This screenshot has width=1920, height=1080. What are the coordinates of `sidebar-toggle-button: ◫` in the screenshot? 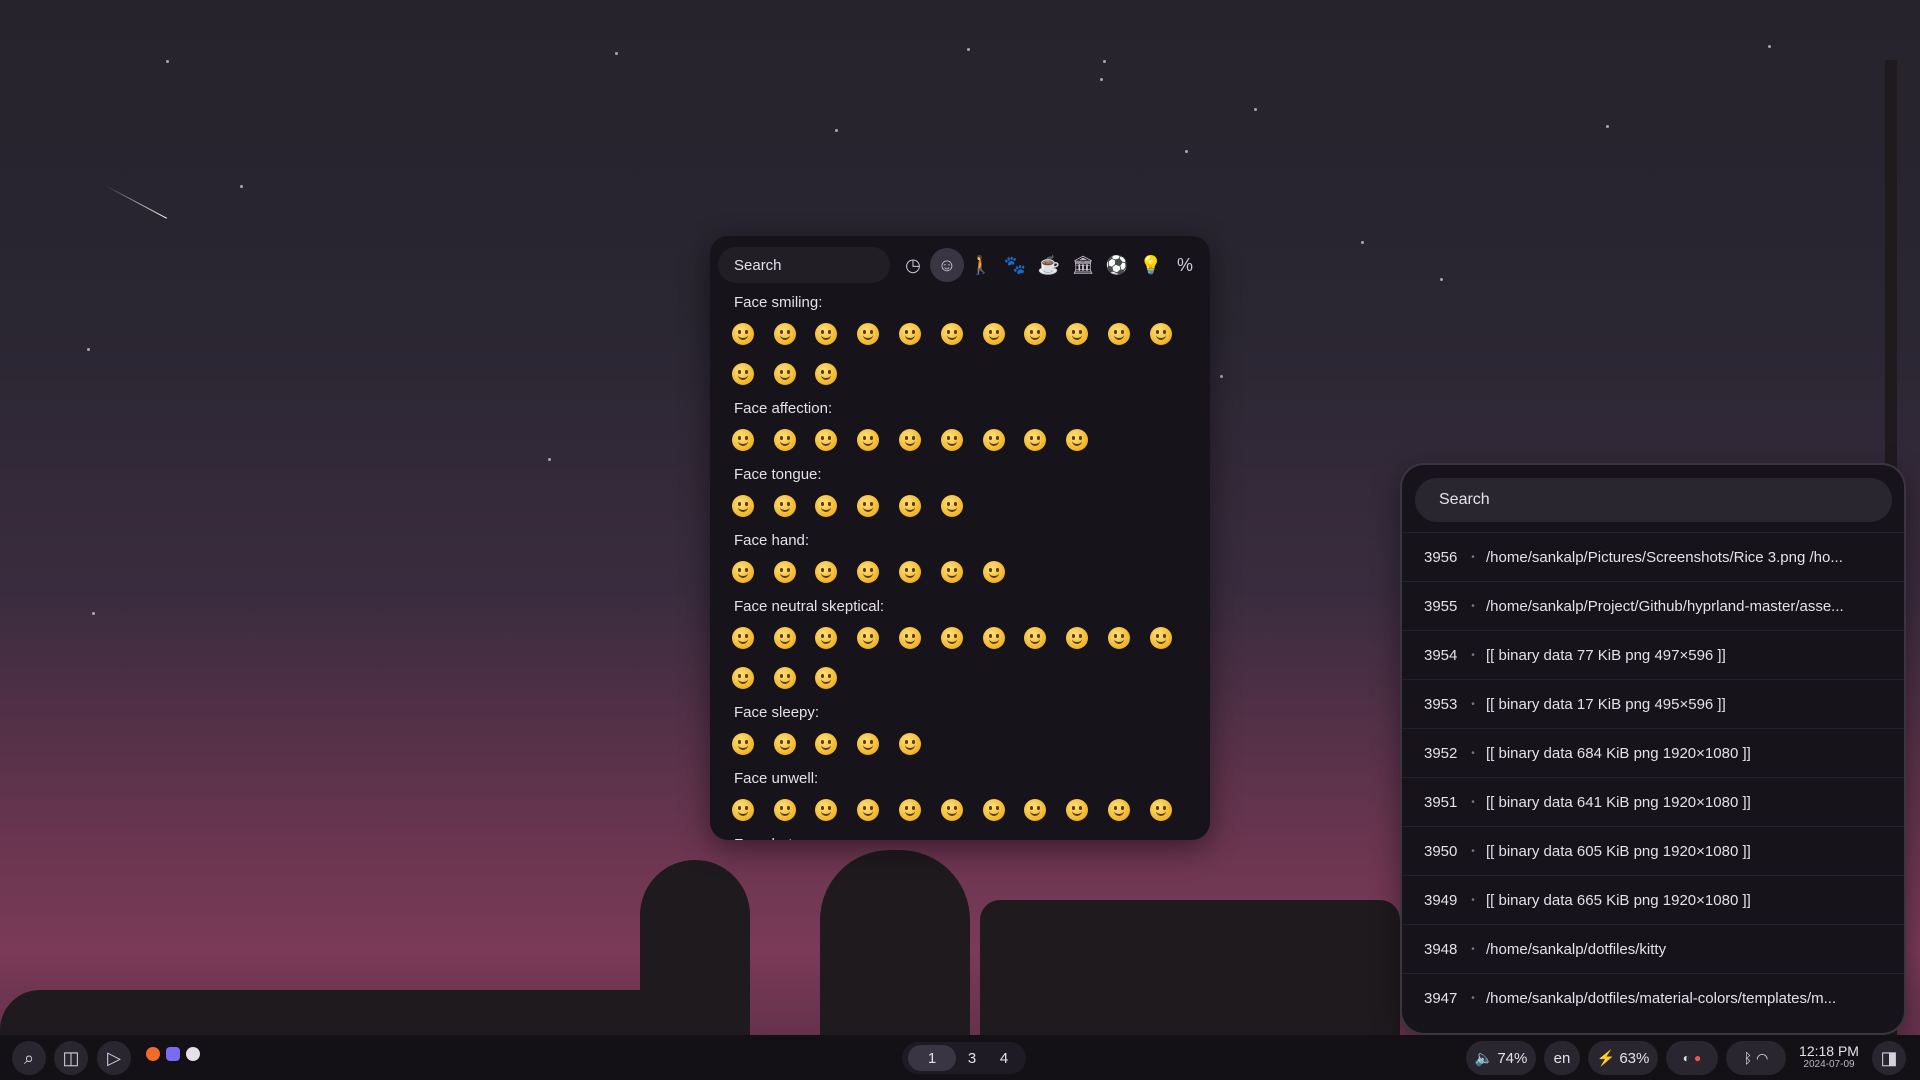 It's located at (71, 1058).